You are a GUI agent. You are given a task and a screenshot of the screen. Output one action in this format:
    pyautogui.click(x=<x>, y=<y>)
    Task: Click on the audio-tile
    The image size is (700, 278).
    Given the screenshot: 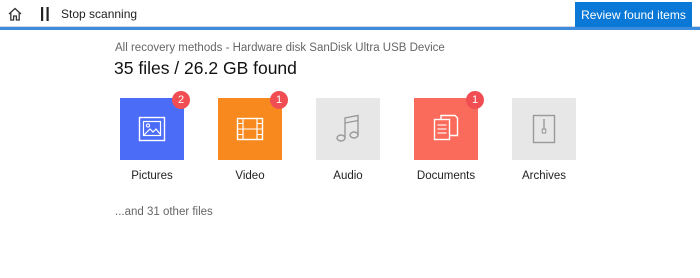 What is the action you would take?
    pyautogui.click(x=348, y=129)
    